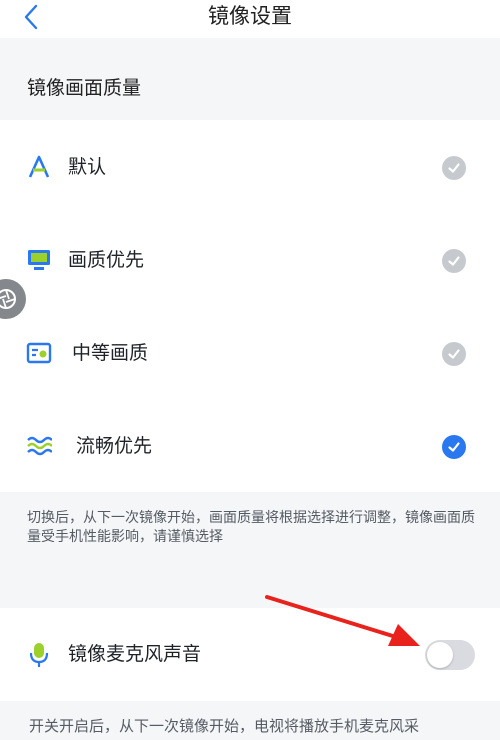 This screenshot has height=740, width=500. I want to click on nav-bar: 镜像设置, so click(250, 19).